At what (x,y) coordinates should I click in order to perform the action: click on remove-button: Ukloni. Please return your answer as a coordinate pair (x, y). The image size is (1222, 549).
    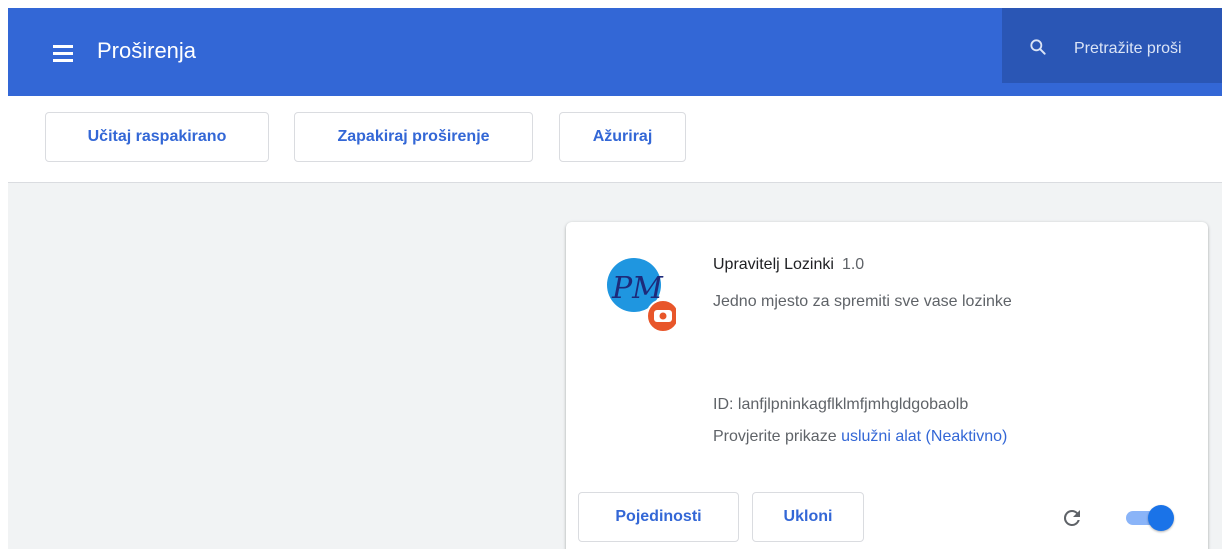
    Looking at the image, I should click on (808, 517).